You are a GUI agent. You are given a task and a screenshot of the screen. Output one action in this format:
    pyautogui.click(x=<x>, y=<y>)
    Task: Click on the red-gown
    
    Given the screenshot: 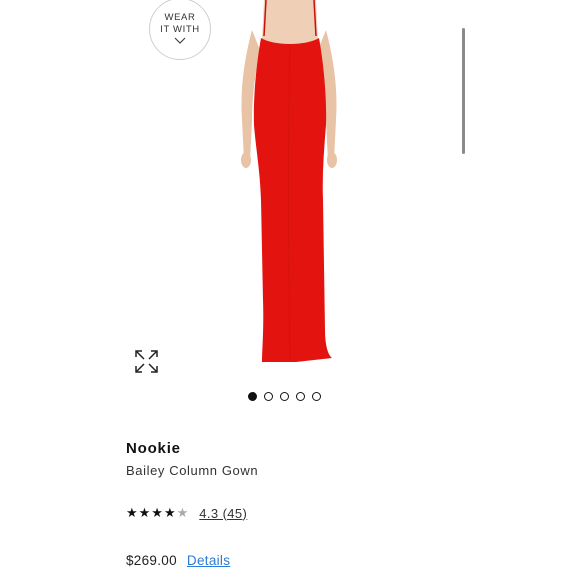 What is the action you would take?
    pyautogui.click(x=292, y=200)
    